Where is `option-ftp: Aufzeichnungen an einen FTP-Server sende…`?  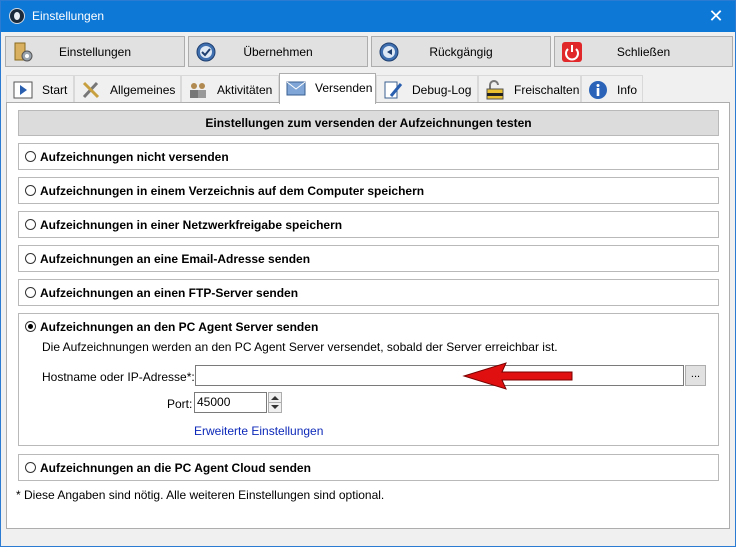 option-ftp: Aufzeichnungen an einen FTP-Server sende… is located at coordinates (368, 292).